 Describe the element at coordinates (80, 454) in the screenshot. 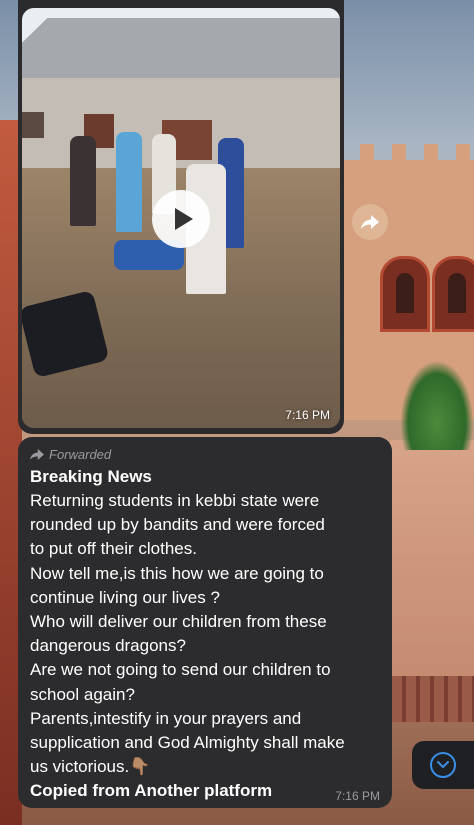

I see `forwarded-label: Forwarded` at that location.